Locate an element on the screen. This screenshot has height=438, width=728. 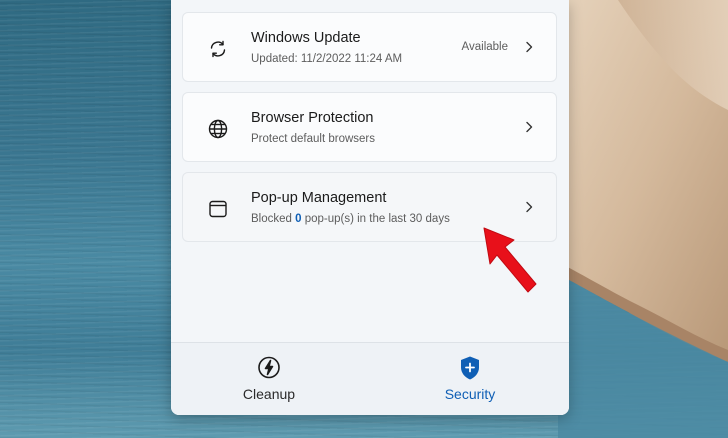
windows-update-title: Windows Update is located at coordinates (306, 38).